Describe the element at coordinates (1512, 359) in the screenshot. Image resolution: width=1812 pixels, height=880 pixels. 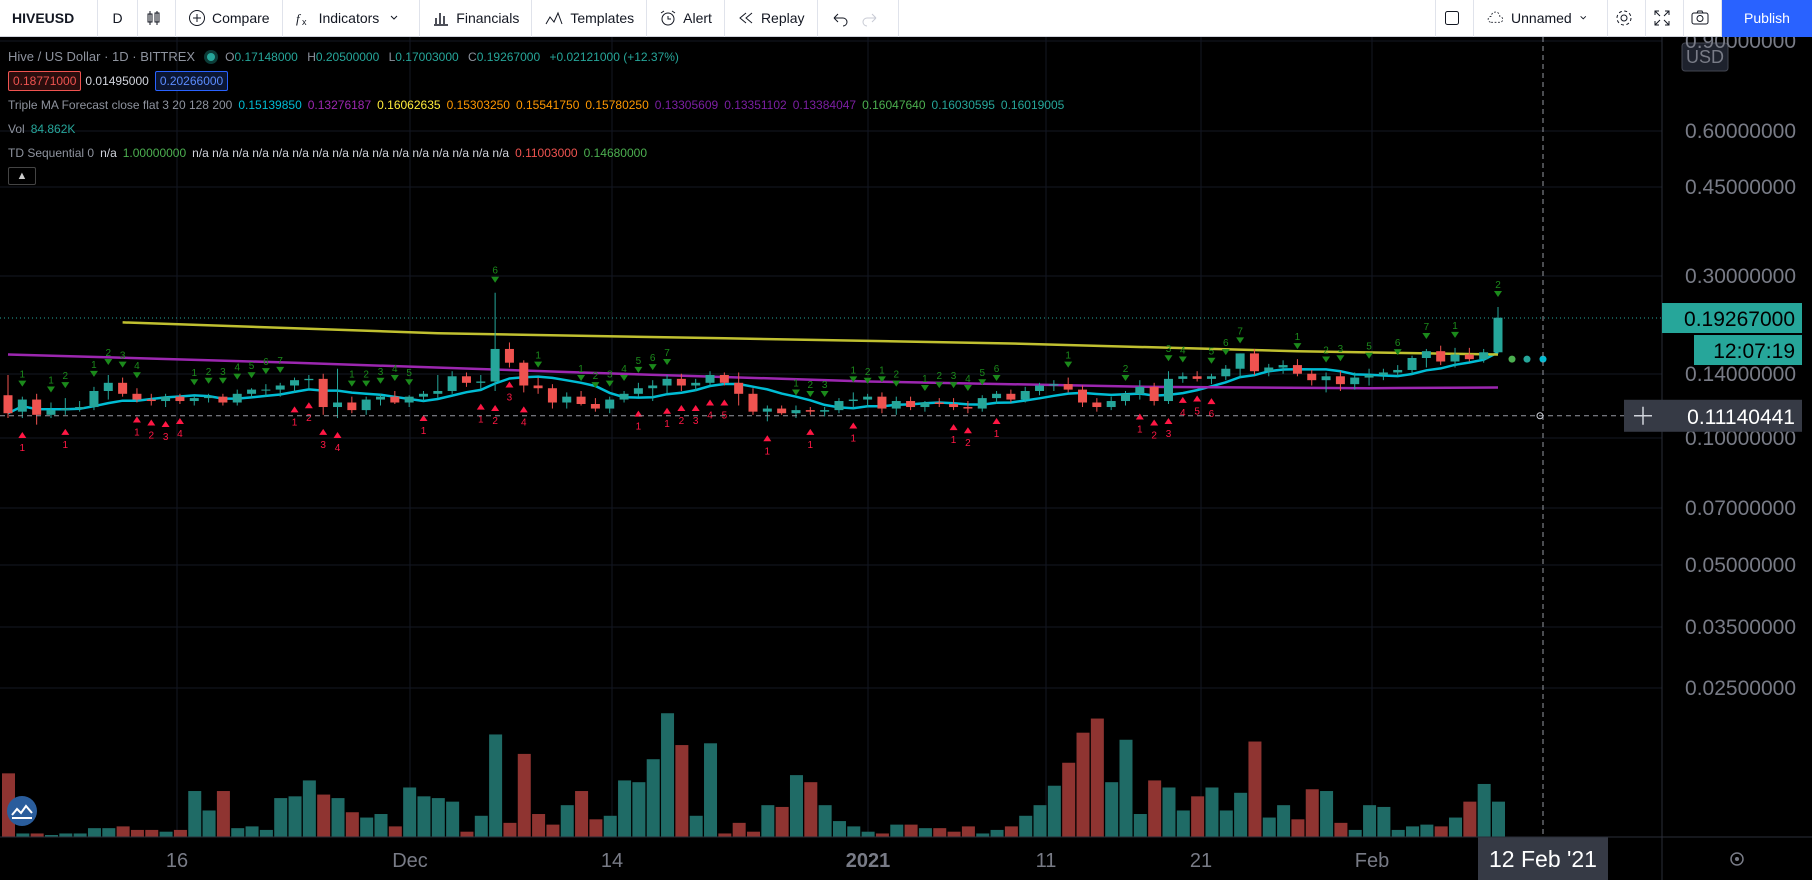
I see `forecast-dot` at that location.